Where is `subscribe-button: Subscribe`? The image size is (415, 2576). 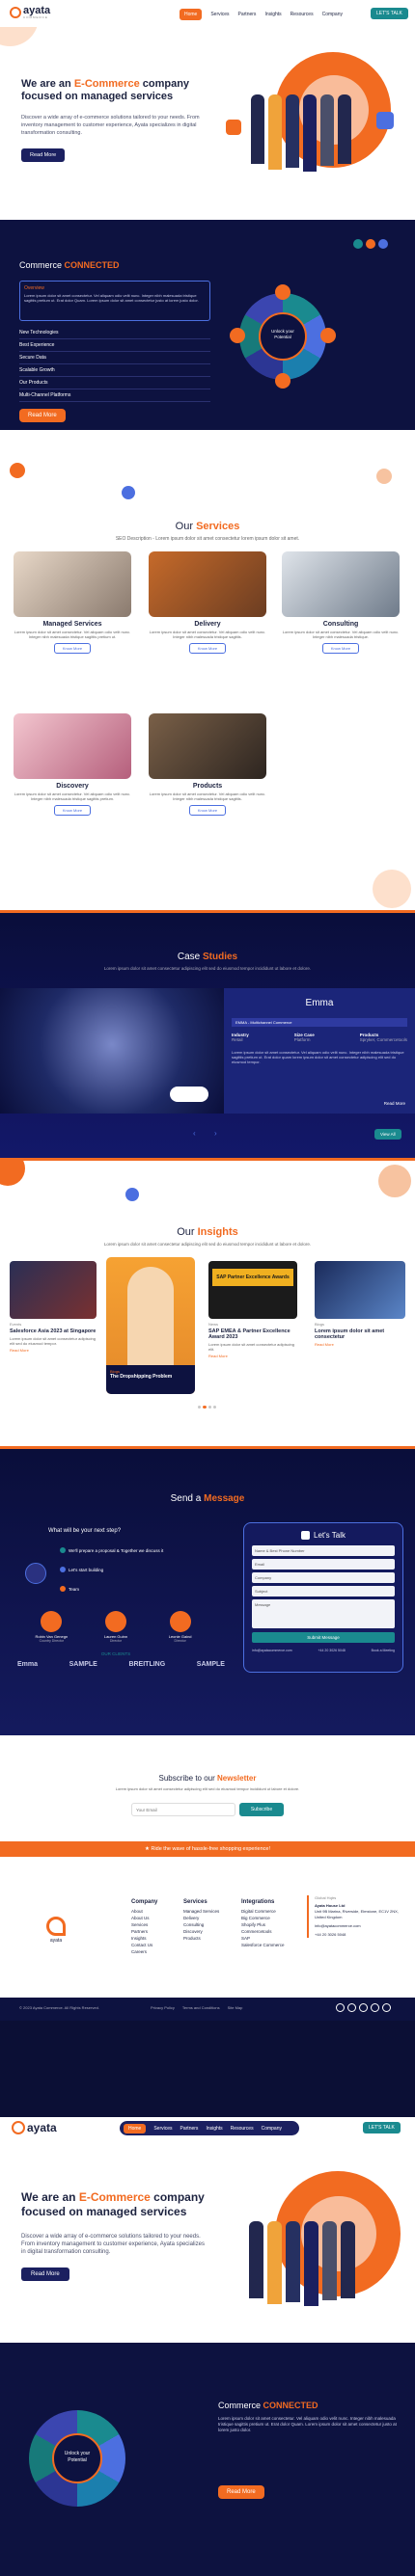 subscribe-button: Subscribe is located at coordinates (261, 1810).